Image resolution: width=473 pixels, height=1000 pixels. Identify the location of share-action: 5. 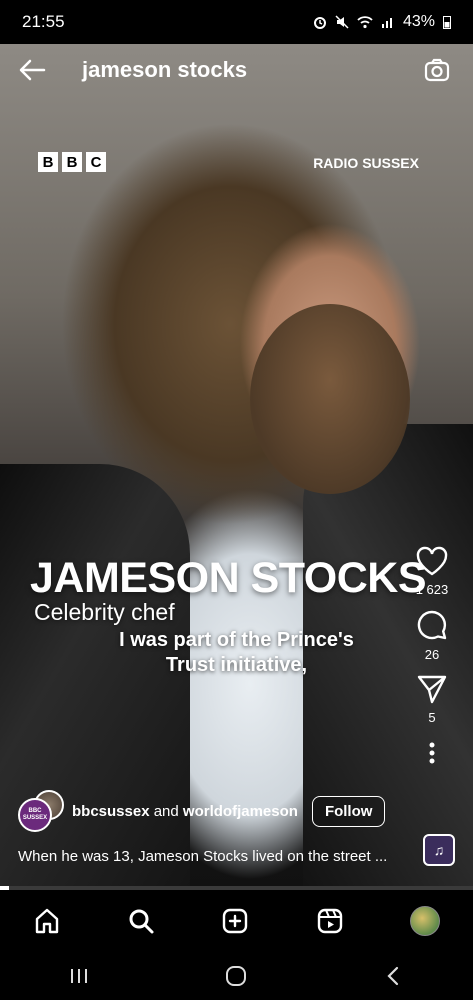
(432, 699).